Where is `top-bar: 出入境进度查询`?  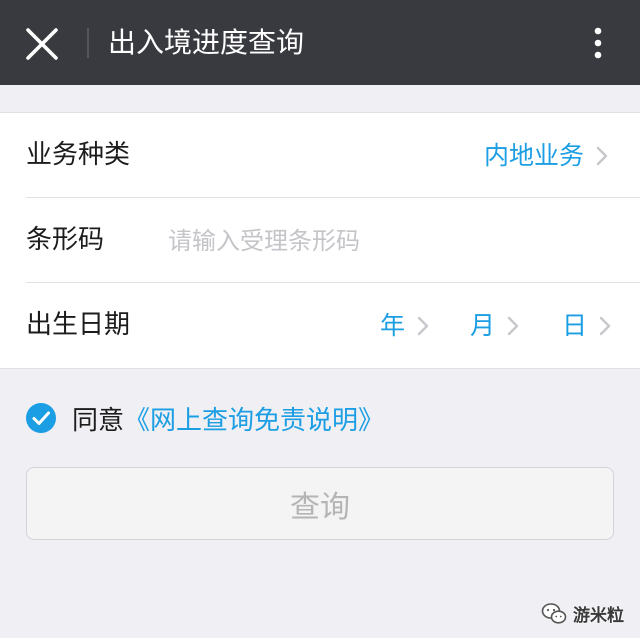
top-bar: 出入境进度查询 is located at coordinates (320, 42).